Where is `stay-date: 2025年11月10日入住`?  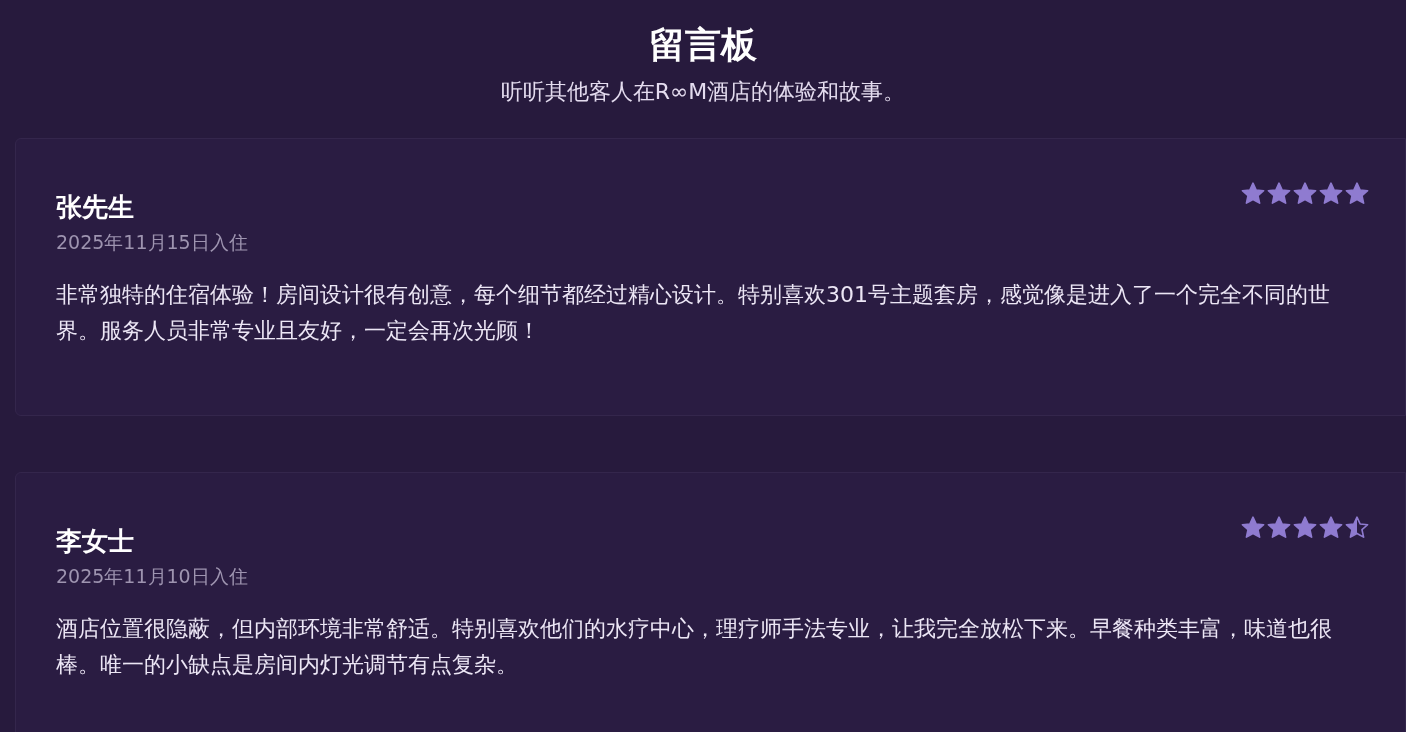 stay-date: 2025年11月10日入住 is located at coordinates (152, 576).